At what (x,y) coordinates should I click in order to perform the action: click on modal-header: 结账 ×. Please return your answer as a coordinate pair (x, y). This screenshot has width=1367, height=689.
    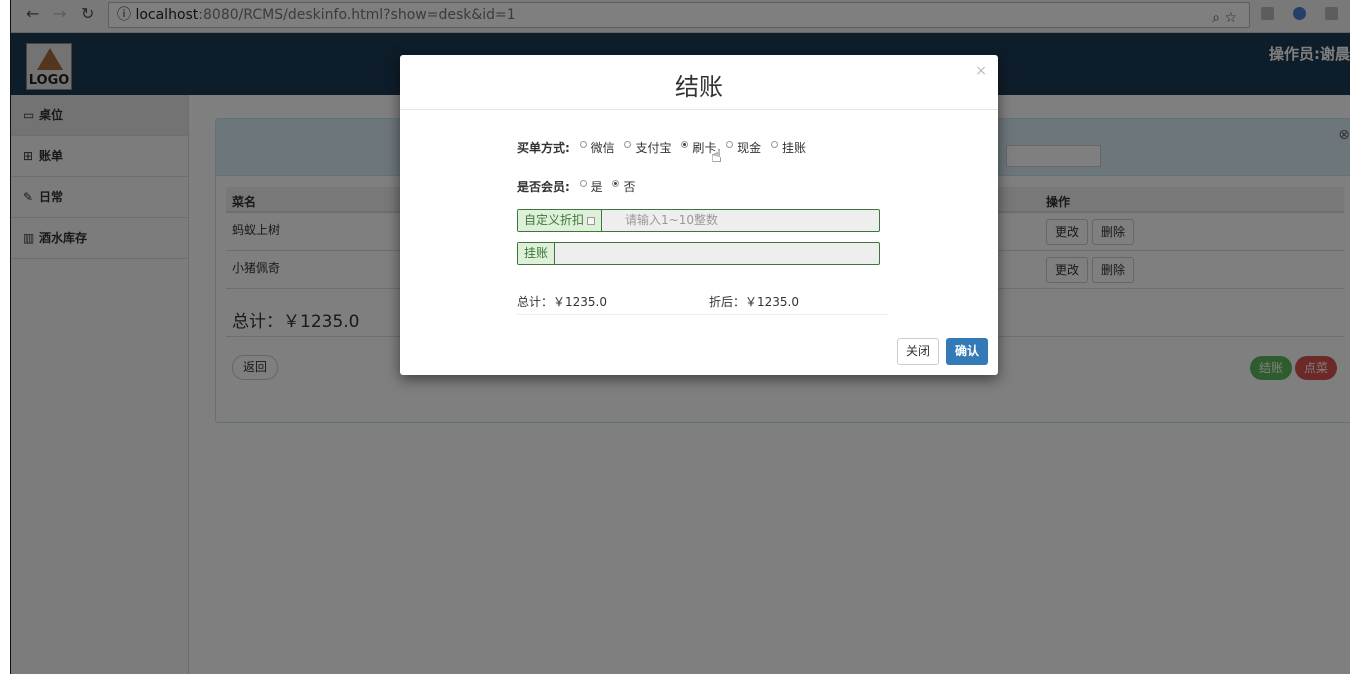
    Looking at the image, I should click on (699, 82).